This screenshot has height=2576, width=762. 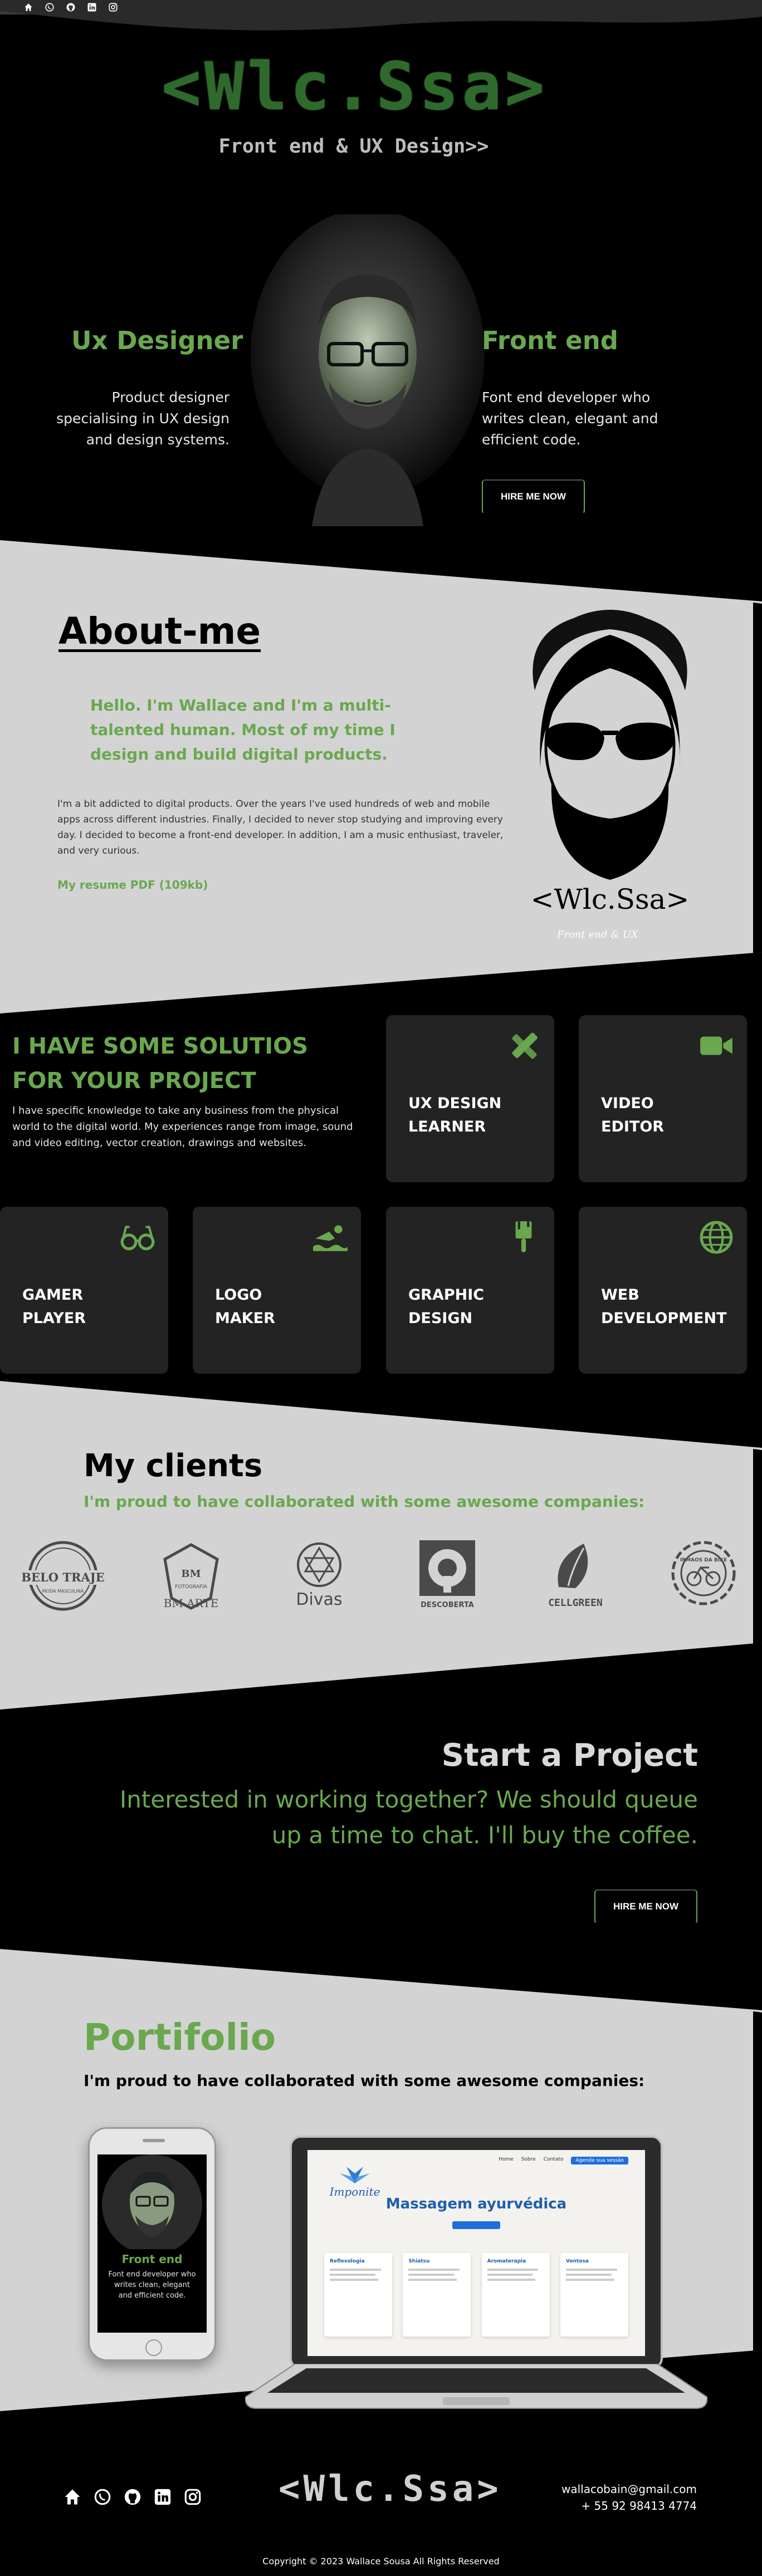 What do you see at coordinates (506, 2160) in the screenshot?
I see `laptop-nav-home: Home` at bounding box center [506, 2160].